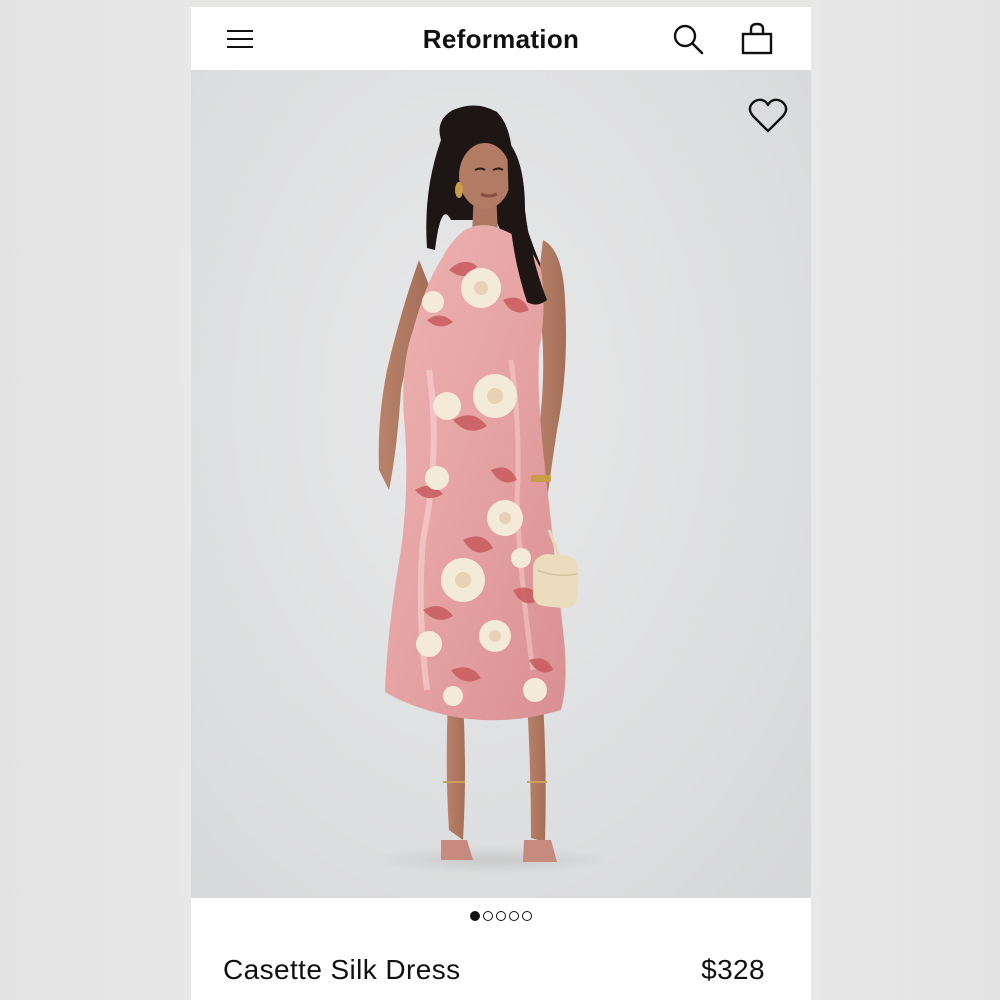 The width and height of the screenshot is (1000, 1000). I want to click on search-button, so click(688, 39).